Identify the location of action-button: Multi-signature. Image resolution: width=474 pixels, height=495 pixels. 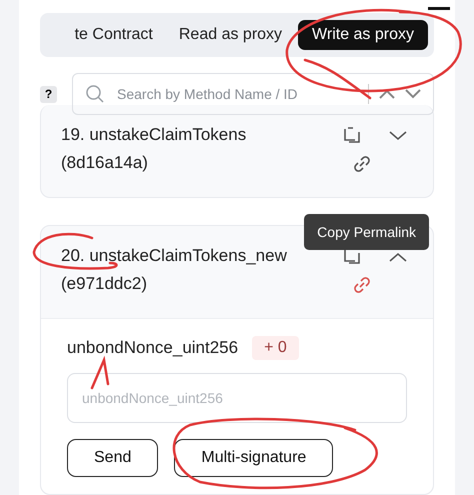
(254, 458).